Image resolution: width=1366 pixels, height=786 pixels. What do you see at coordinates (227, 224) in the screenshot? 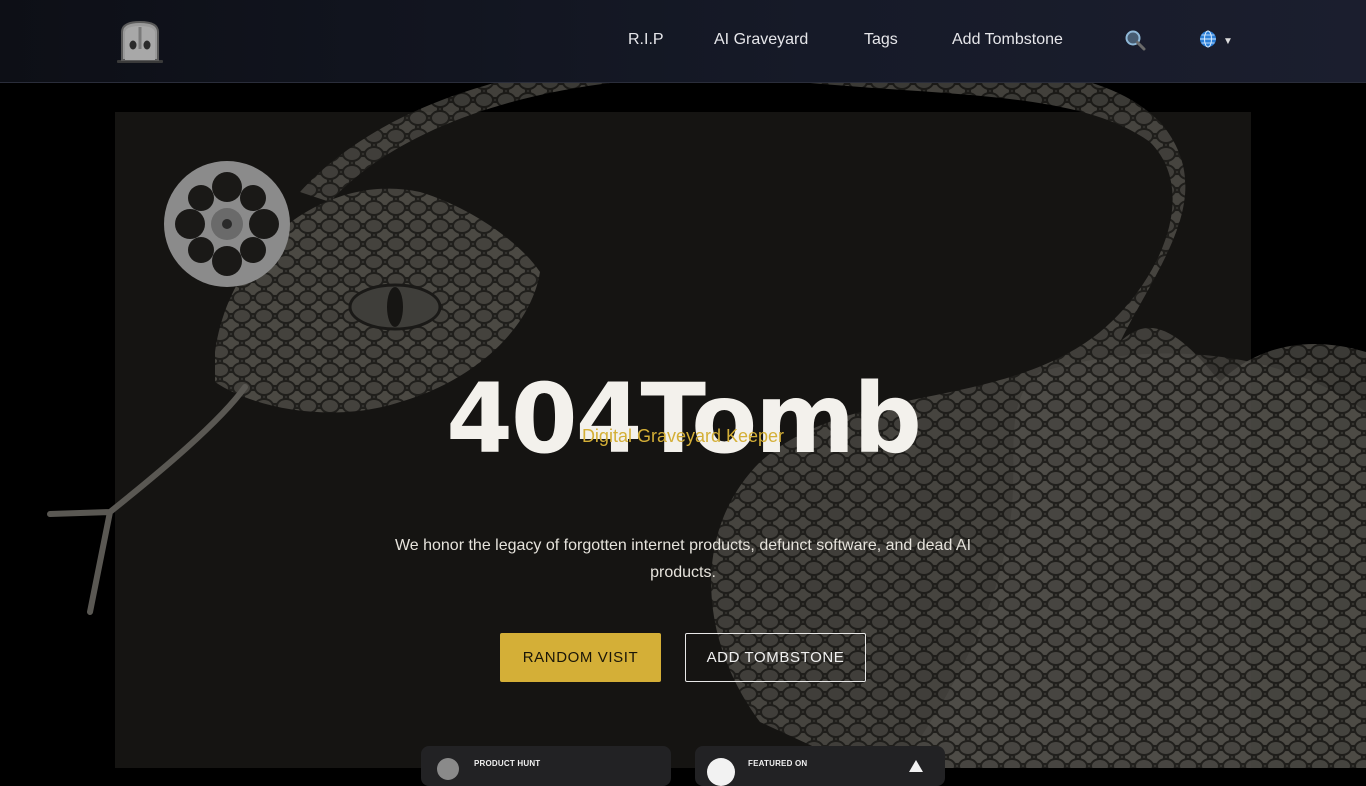
I see `film-reel-icon` at bounding box center [227, 224].